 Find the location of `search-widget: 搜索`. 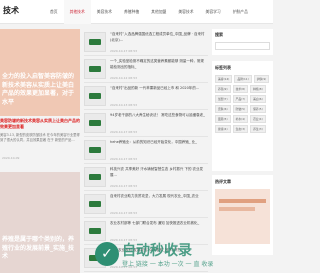

search-widget: 搜索 is located at coordinates (242, 42).